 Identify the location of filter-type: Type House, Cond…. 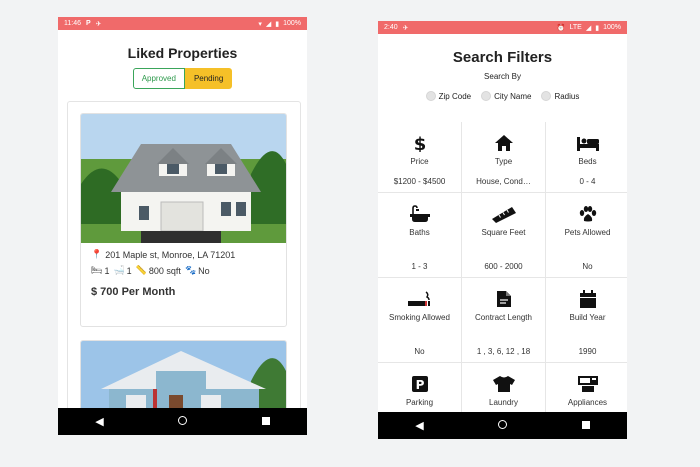
(503, 157).